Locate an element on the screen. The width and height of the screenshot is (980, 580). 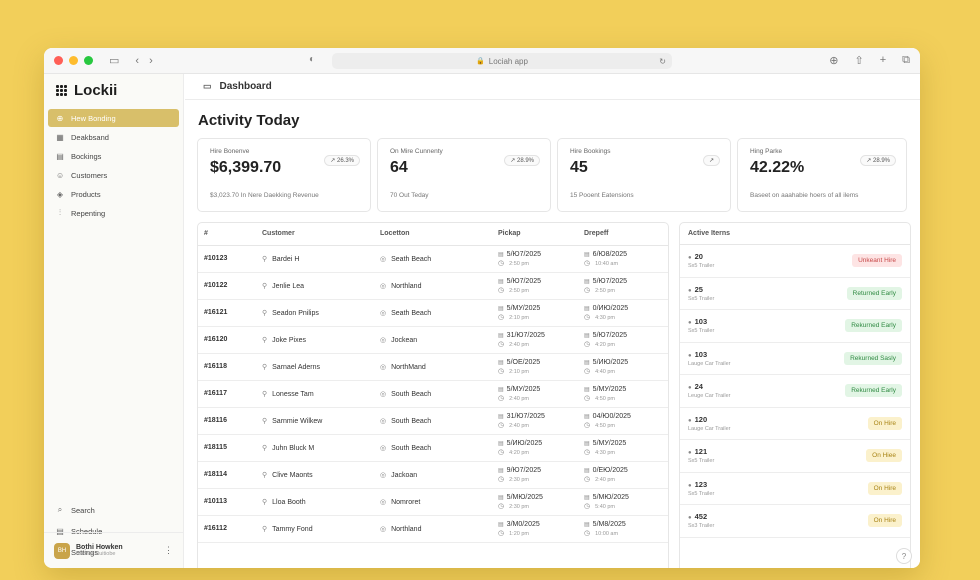
list-item: ● 452 Sx3 Trailer On Hire is located at coordinates (795, 521).